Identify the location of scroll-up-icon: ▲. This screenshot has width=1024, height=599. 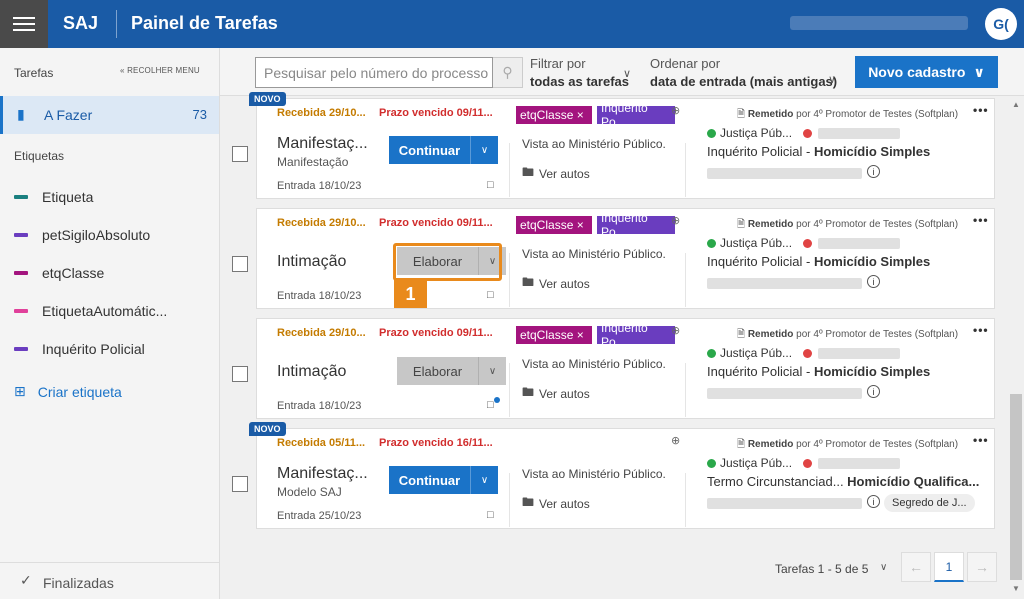
(1016, 104).